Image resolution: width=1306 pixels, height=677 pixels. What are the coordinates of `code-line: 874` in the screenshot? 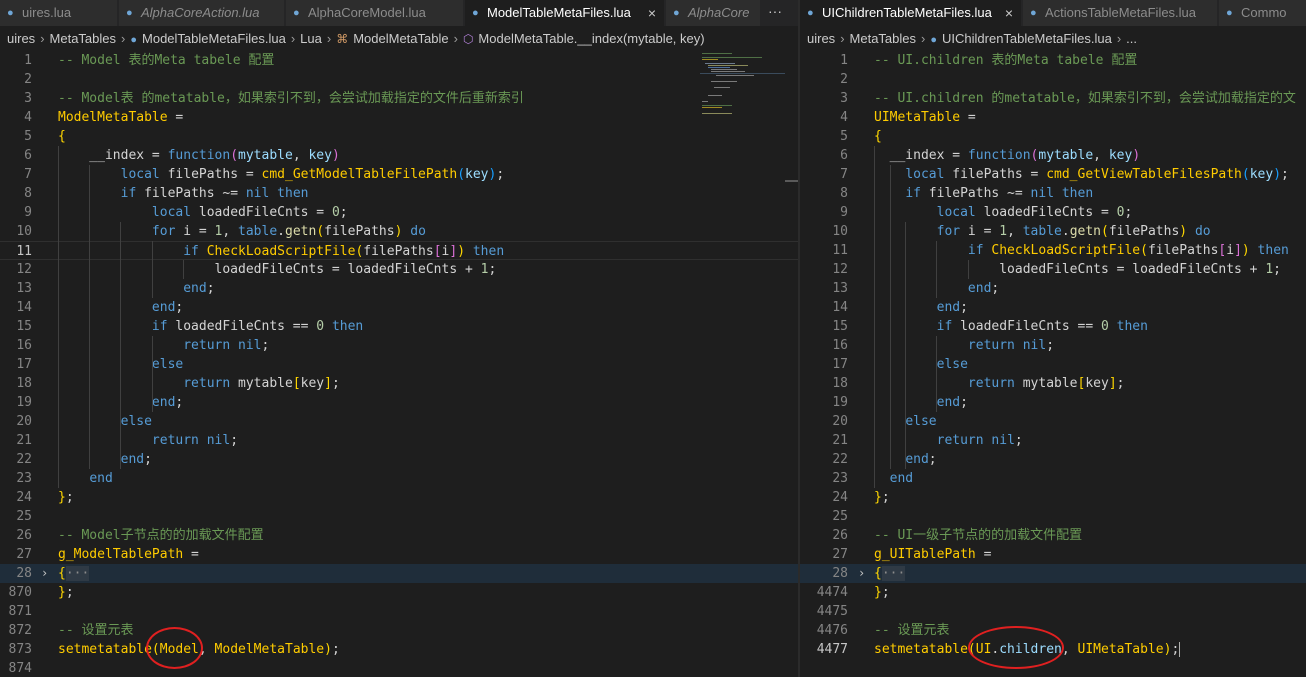 It's located at (399, 668).